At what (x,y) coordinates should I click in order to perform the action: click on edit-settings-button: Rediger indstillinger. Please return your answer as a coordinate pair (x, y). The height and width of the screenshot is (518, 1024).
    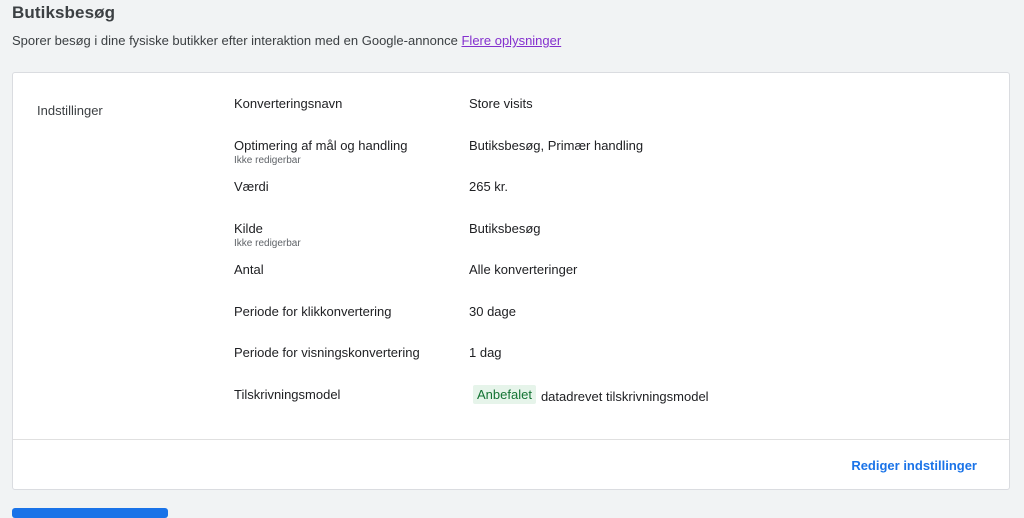
    Looking at the image, I should click on (914, 465).